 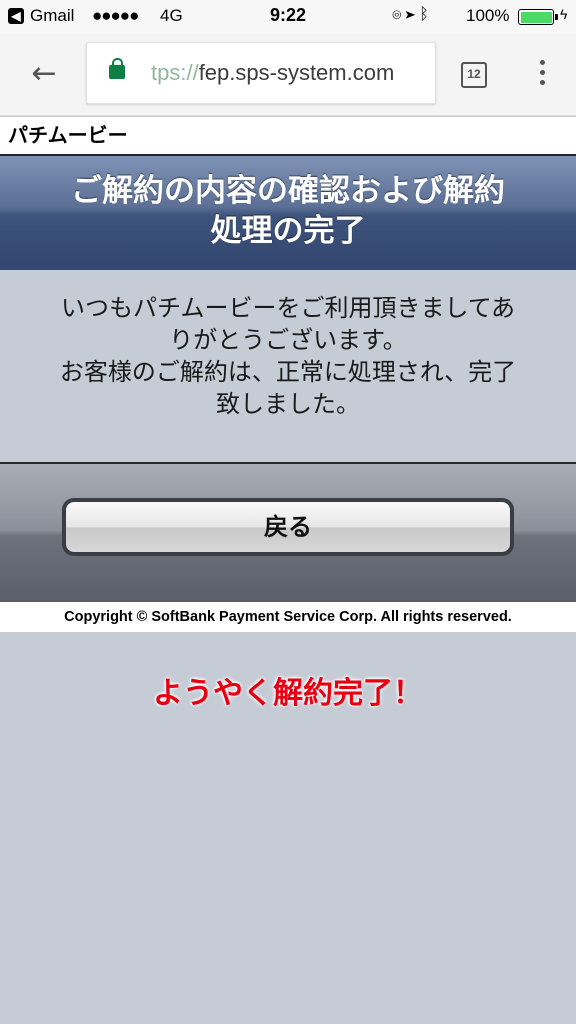 I want to click on bluetooth-icon: ᛒ, so click(x=426, y=14).